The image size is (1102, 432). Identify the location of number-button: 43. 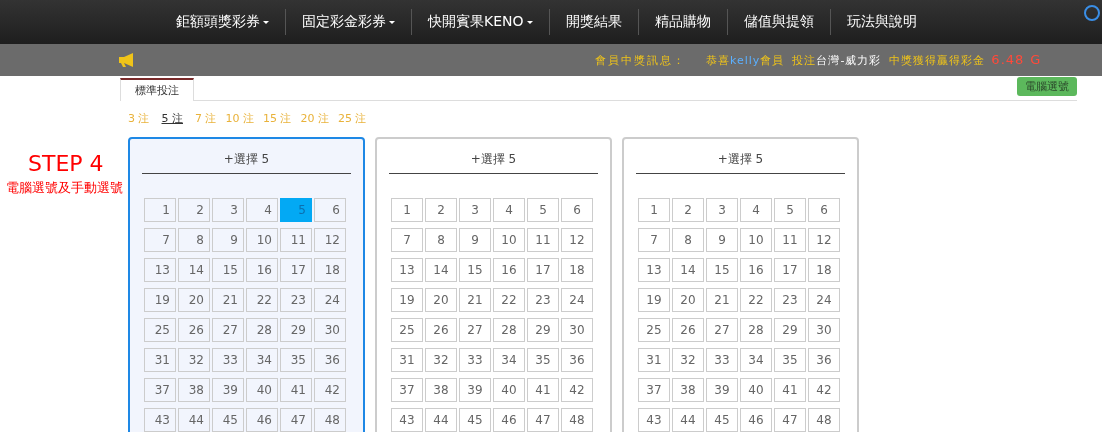
(160, 420).